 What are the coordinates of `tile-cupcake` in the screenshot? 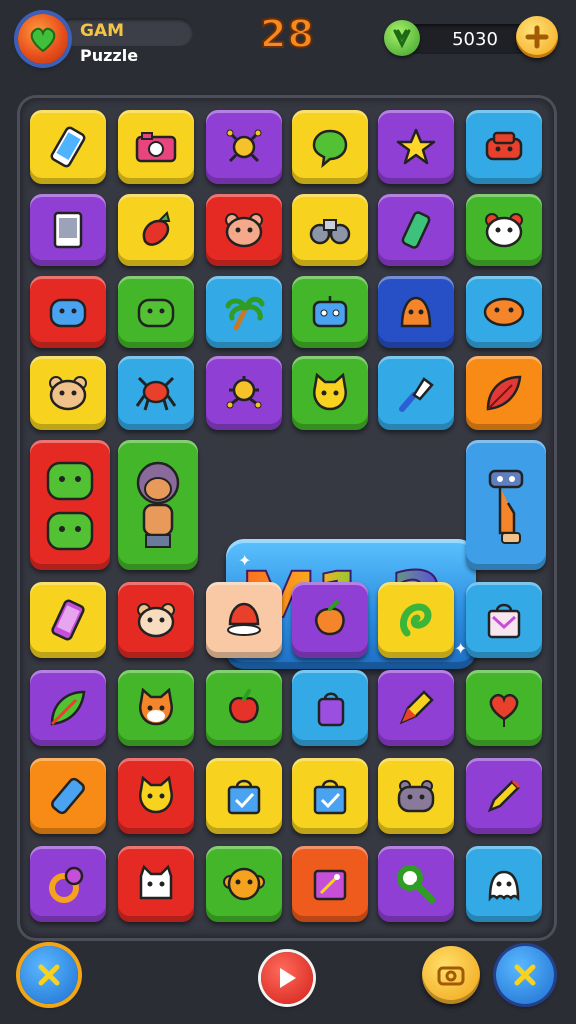 It's located at (244, 620).